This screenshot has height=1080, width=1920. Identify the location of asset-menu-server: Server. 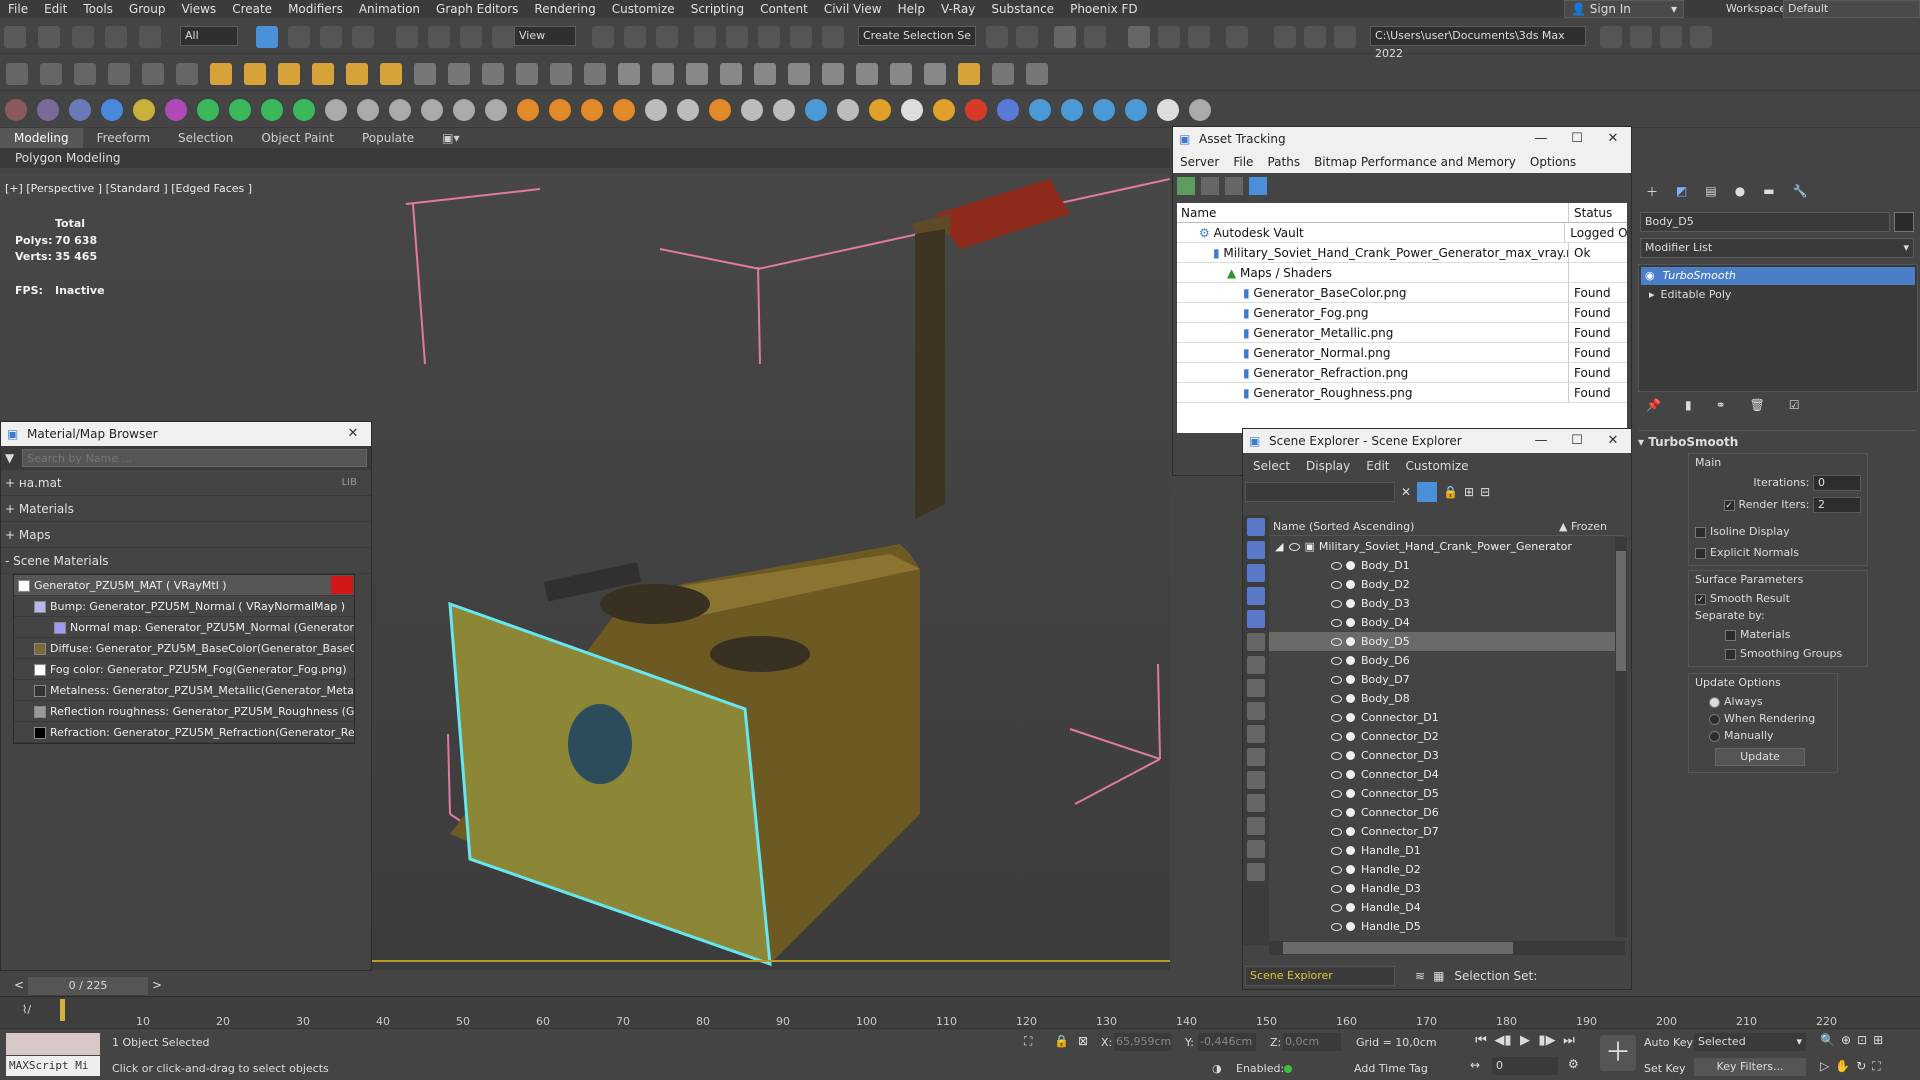
(1199, 162).